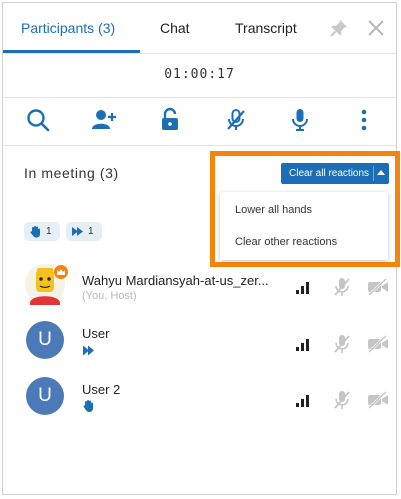 Image resolution: width=401 pixels, height=499 pixels. Describe the element at coordinates (46, 284) in the screenshot. I see `host-avatar` at that location.